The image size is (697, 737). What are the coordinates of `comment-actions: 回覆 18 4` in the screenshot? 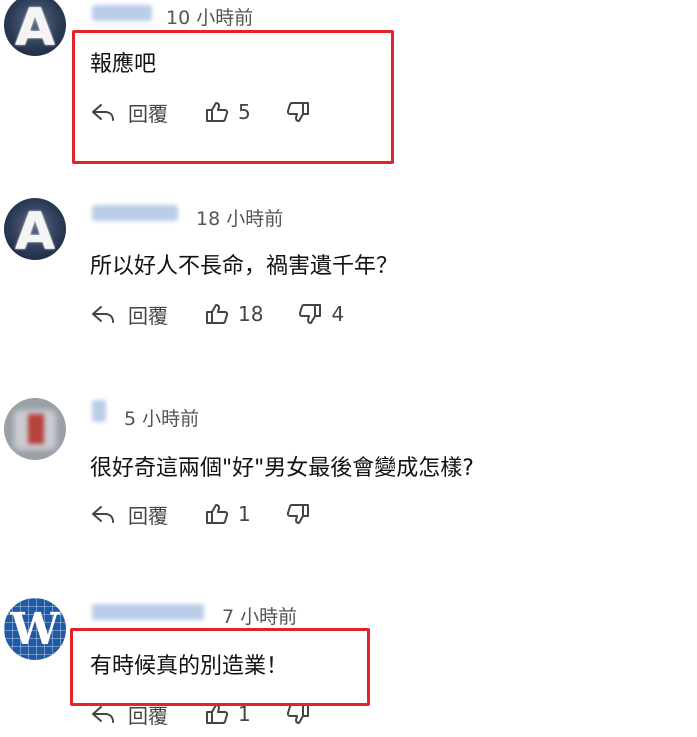 It's located at (217, 314).